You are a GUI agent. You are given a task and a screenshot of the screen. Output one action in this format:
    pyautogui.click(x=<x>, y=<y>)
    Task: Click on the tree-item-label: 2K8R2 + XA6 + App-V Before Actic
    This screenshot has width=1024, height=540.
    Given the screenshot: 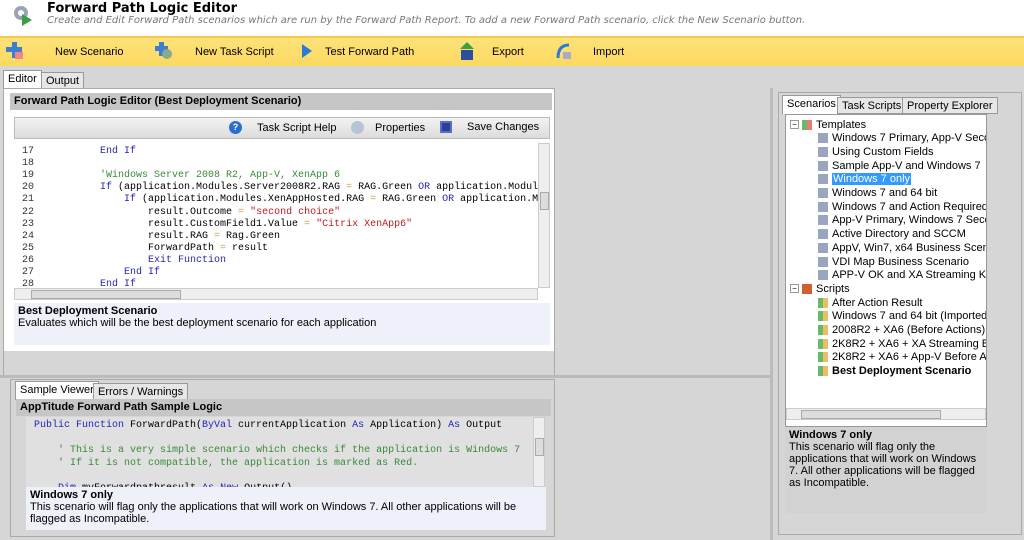 What is the action you would take?
    pyautogui.click(x=909, y=357)
    